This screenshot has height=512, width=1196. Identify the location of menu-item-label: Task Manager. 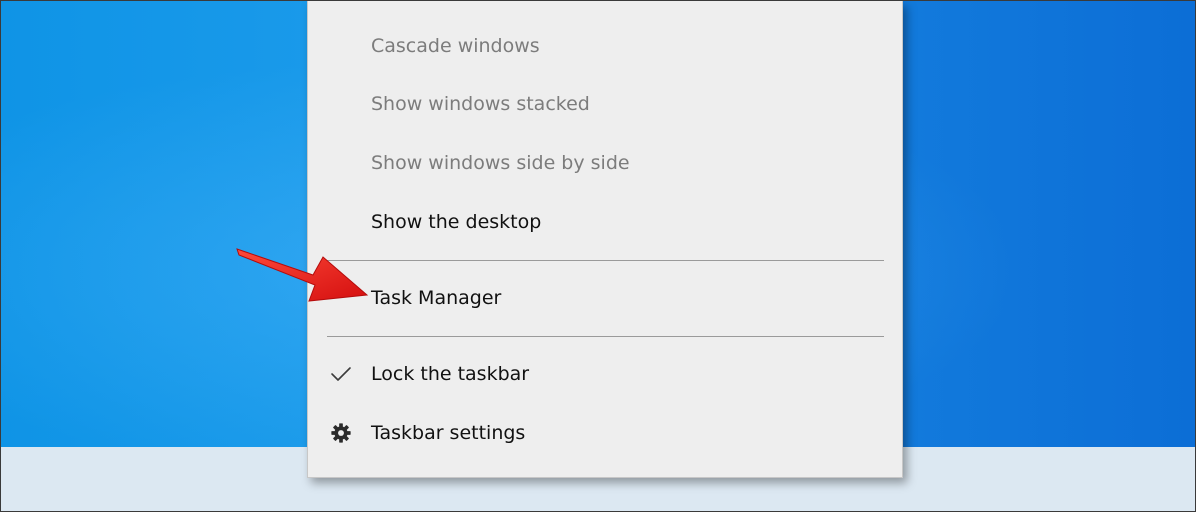
(436, 298).